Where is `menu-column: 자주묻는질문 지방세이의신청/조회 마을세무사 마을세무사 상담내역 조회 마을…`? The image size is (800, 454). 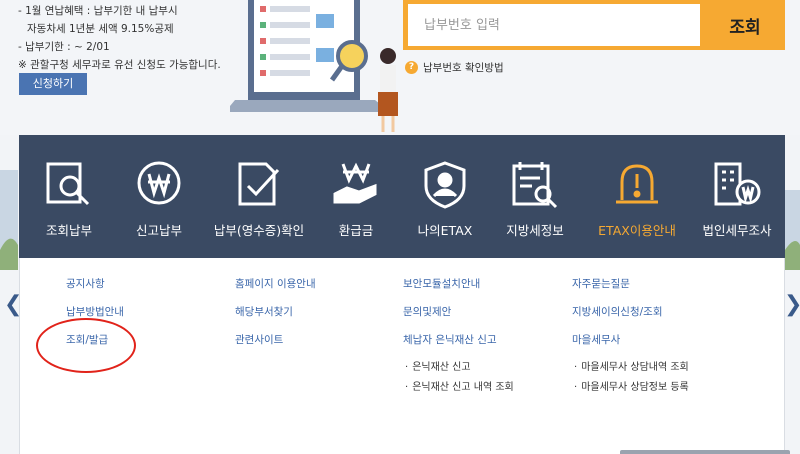 menu-column: 자주묻는질문 지방세이의신청/조회 마을세무사 마을세무사 상담내역 조회 마을… is located at coordinates (630, 336).